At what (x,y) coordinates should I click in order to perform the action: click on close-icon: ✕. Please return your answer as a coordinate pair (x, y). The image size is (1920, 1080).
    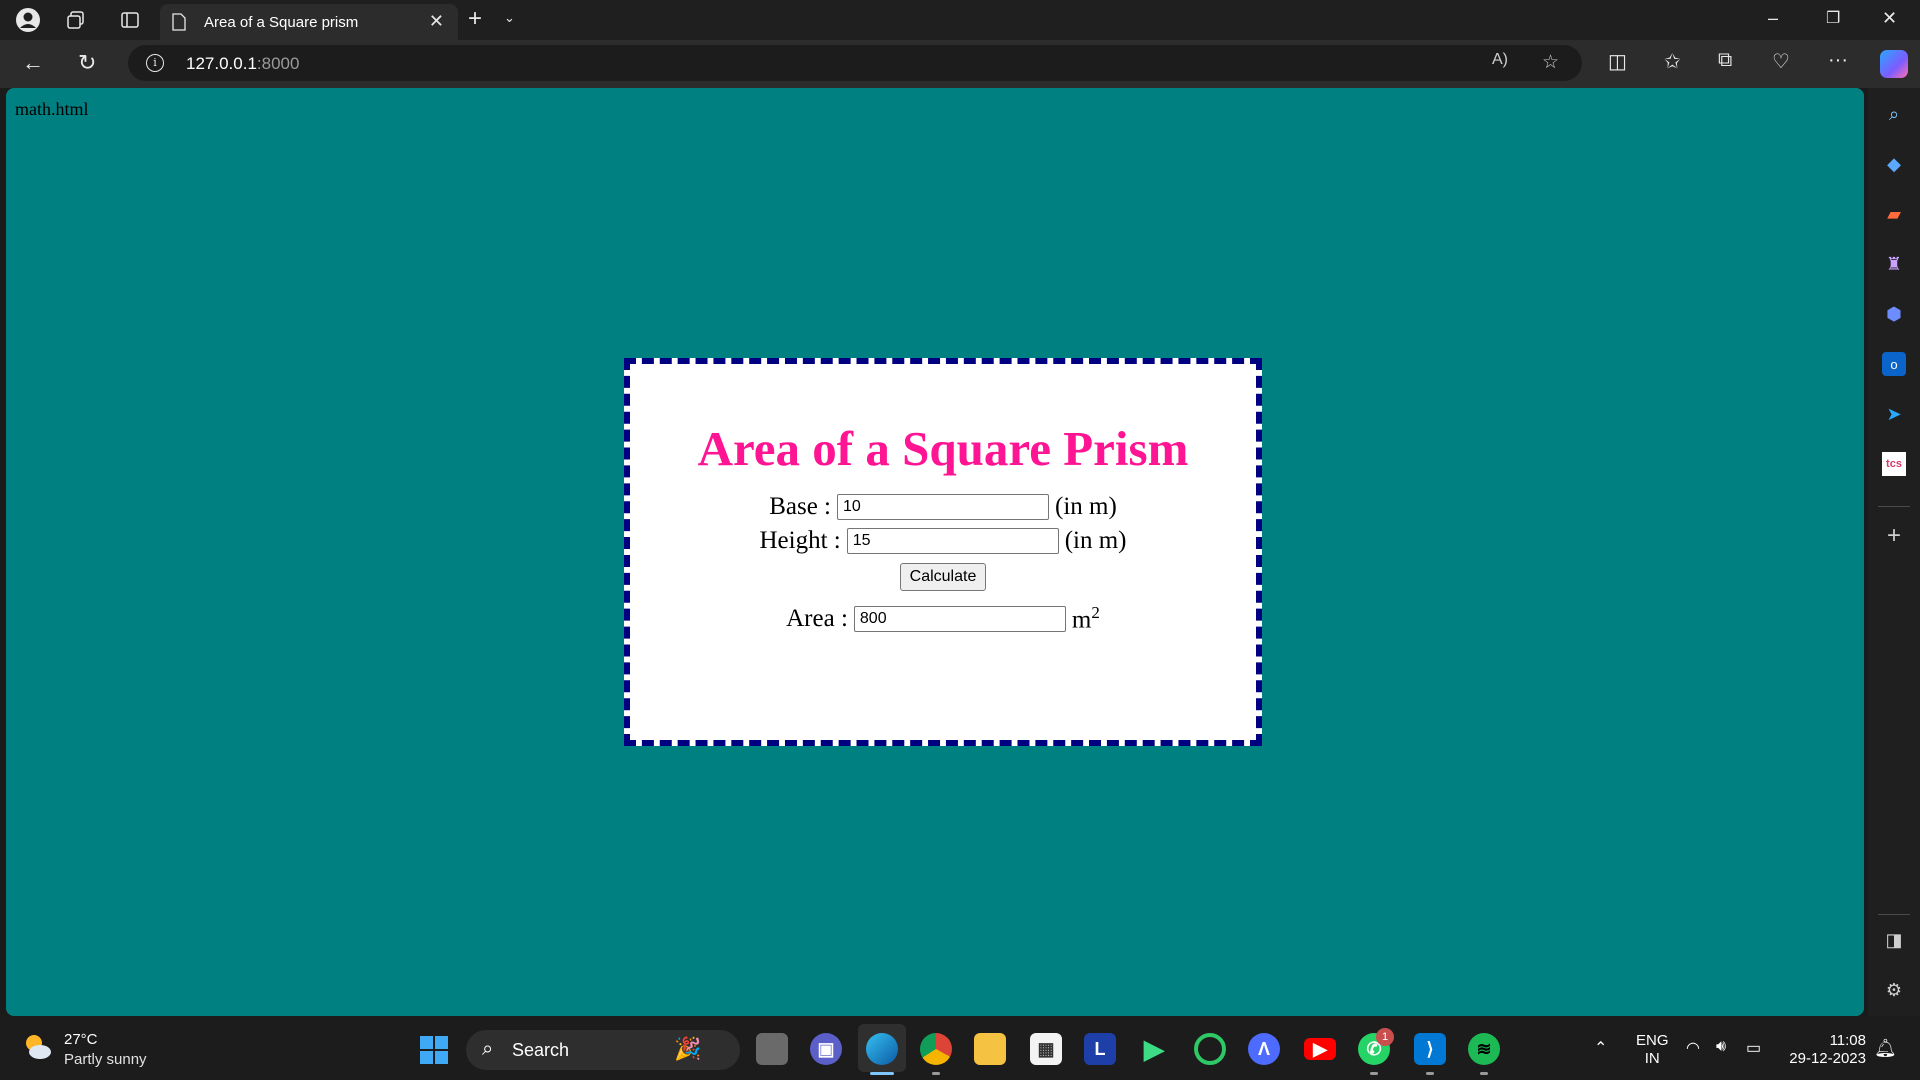
    Looking at the image, I should click on (436, 21).